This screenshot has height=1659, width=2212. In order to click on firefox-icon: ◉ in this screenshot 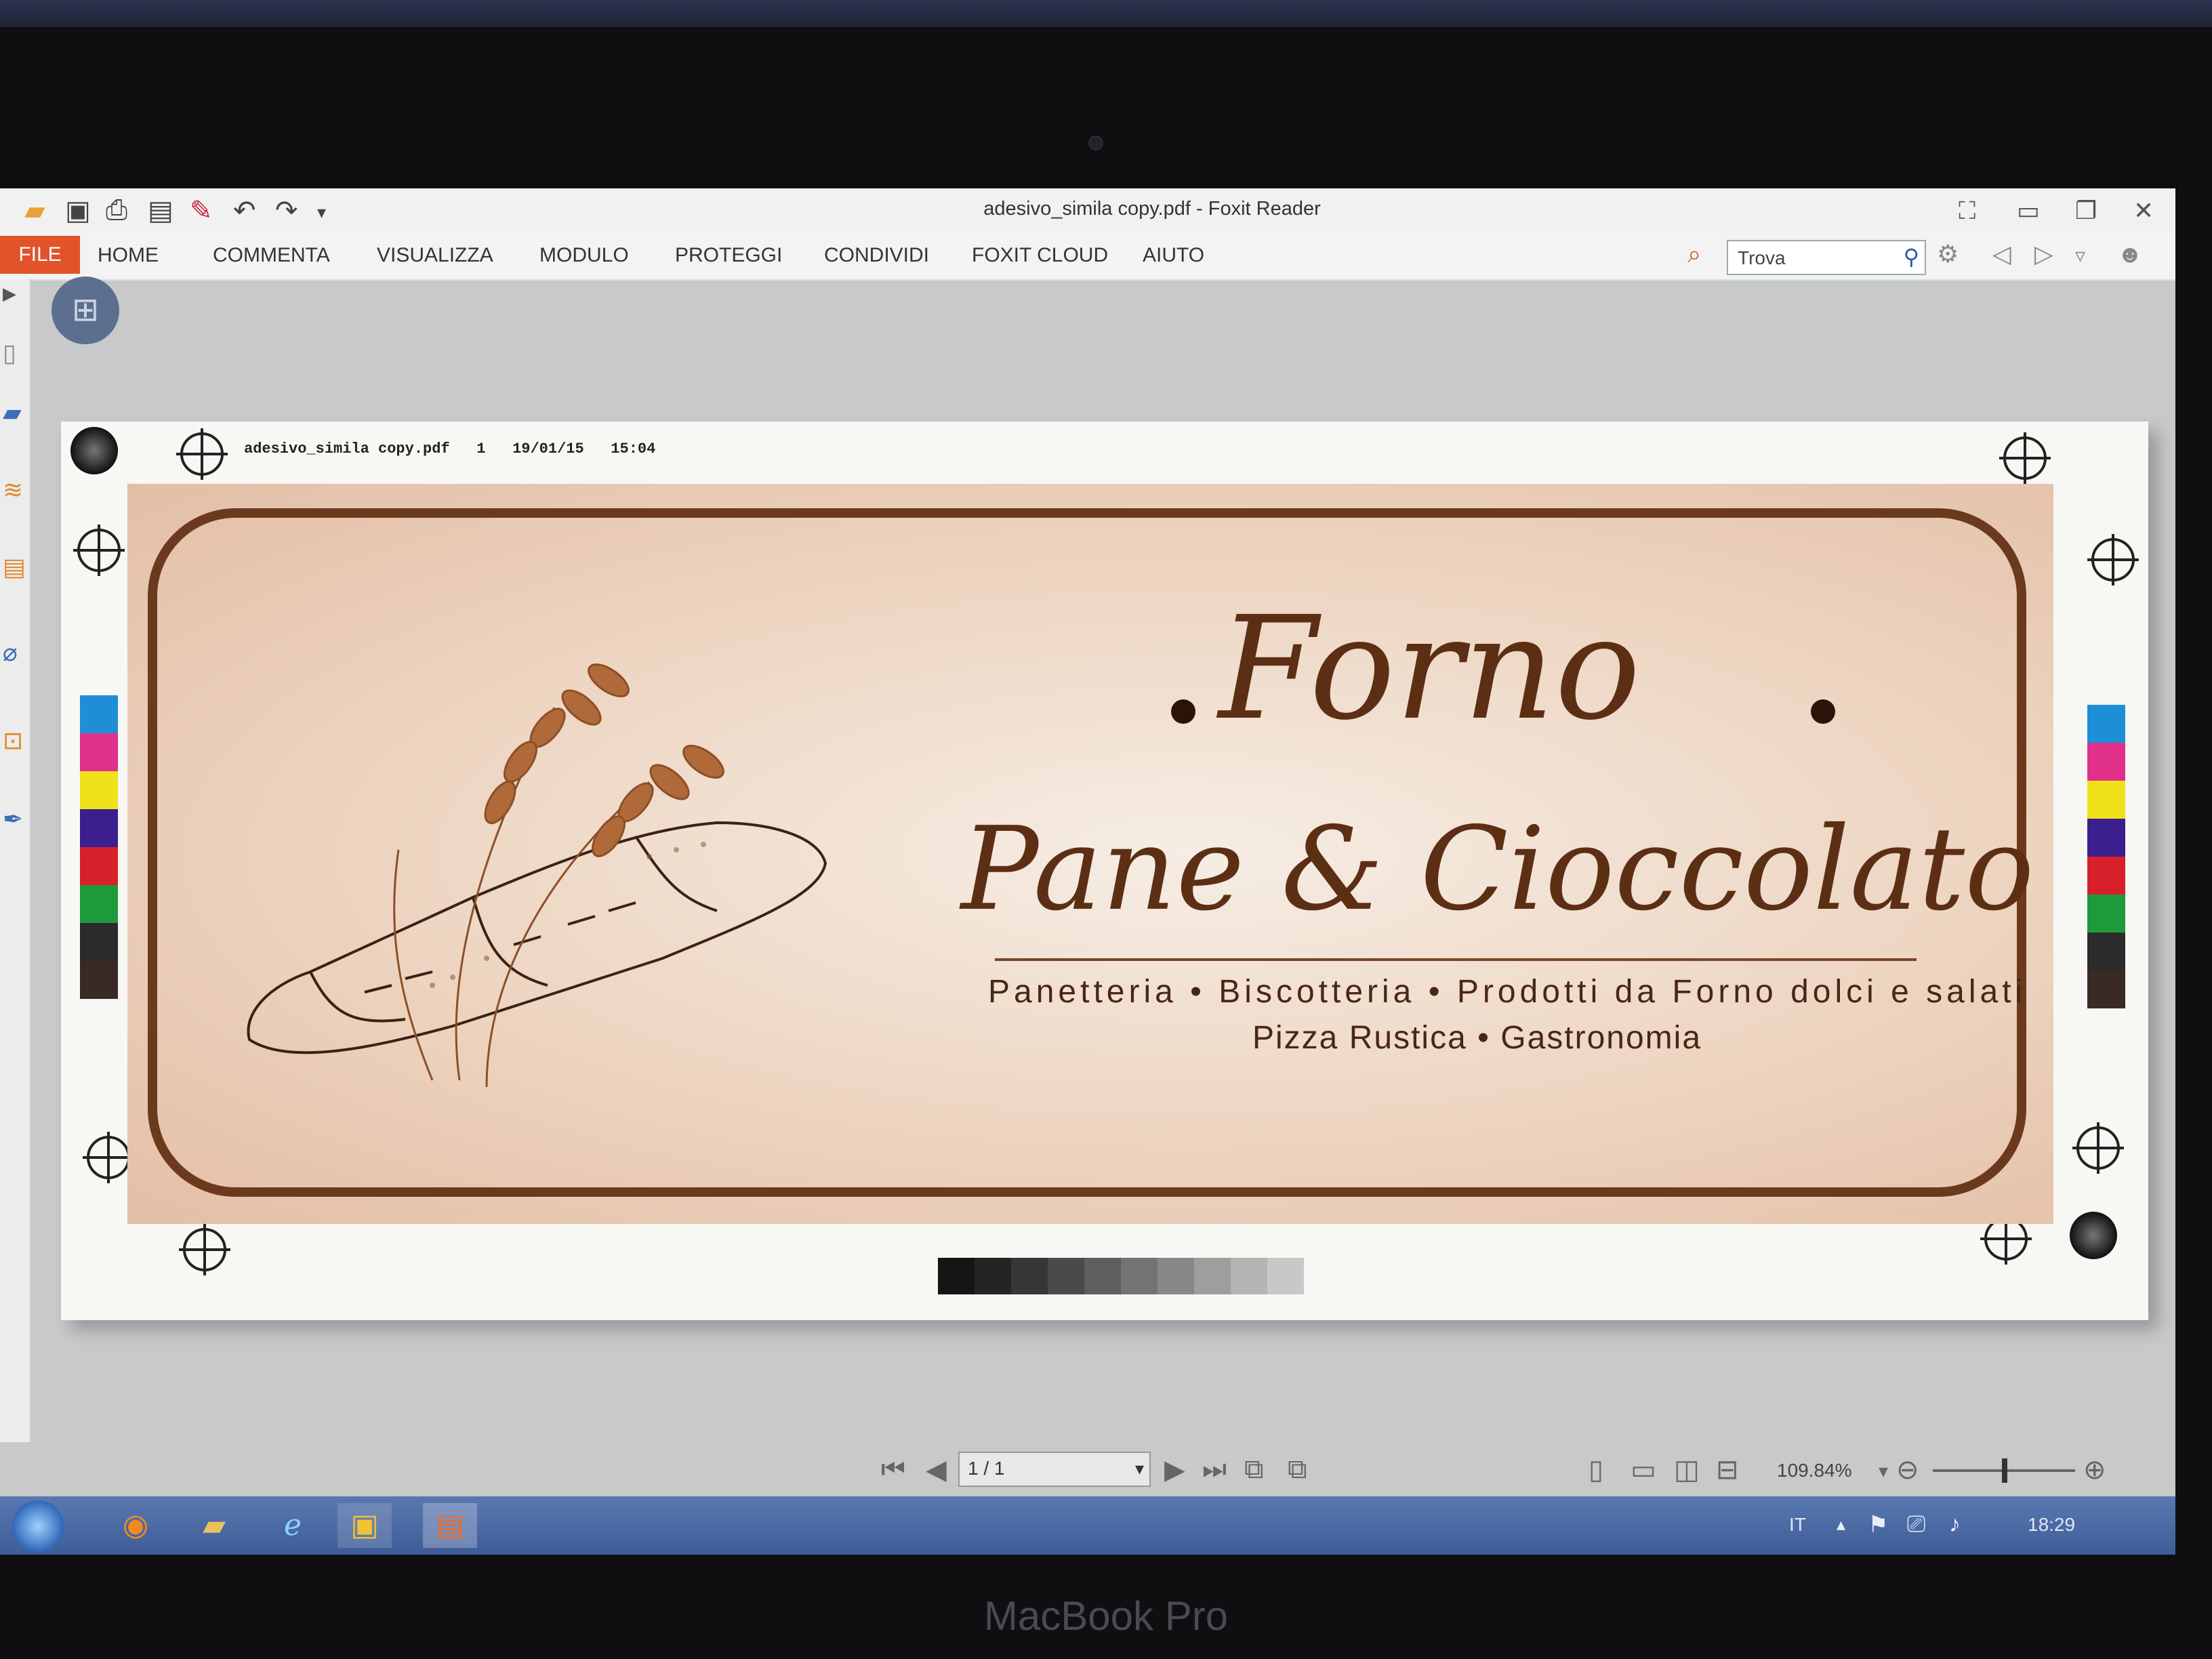, I will do `click(135, 1525)`.